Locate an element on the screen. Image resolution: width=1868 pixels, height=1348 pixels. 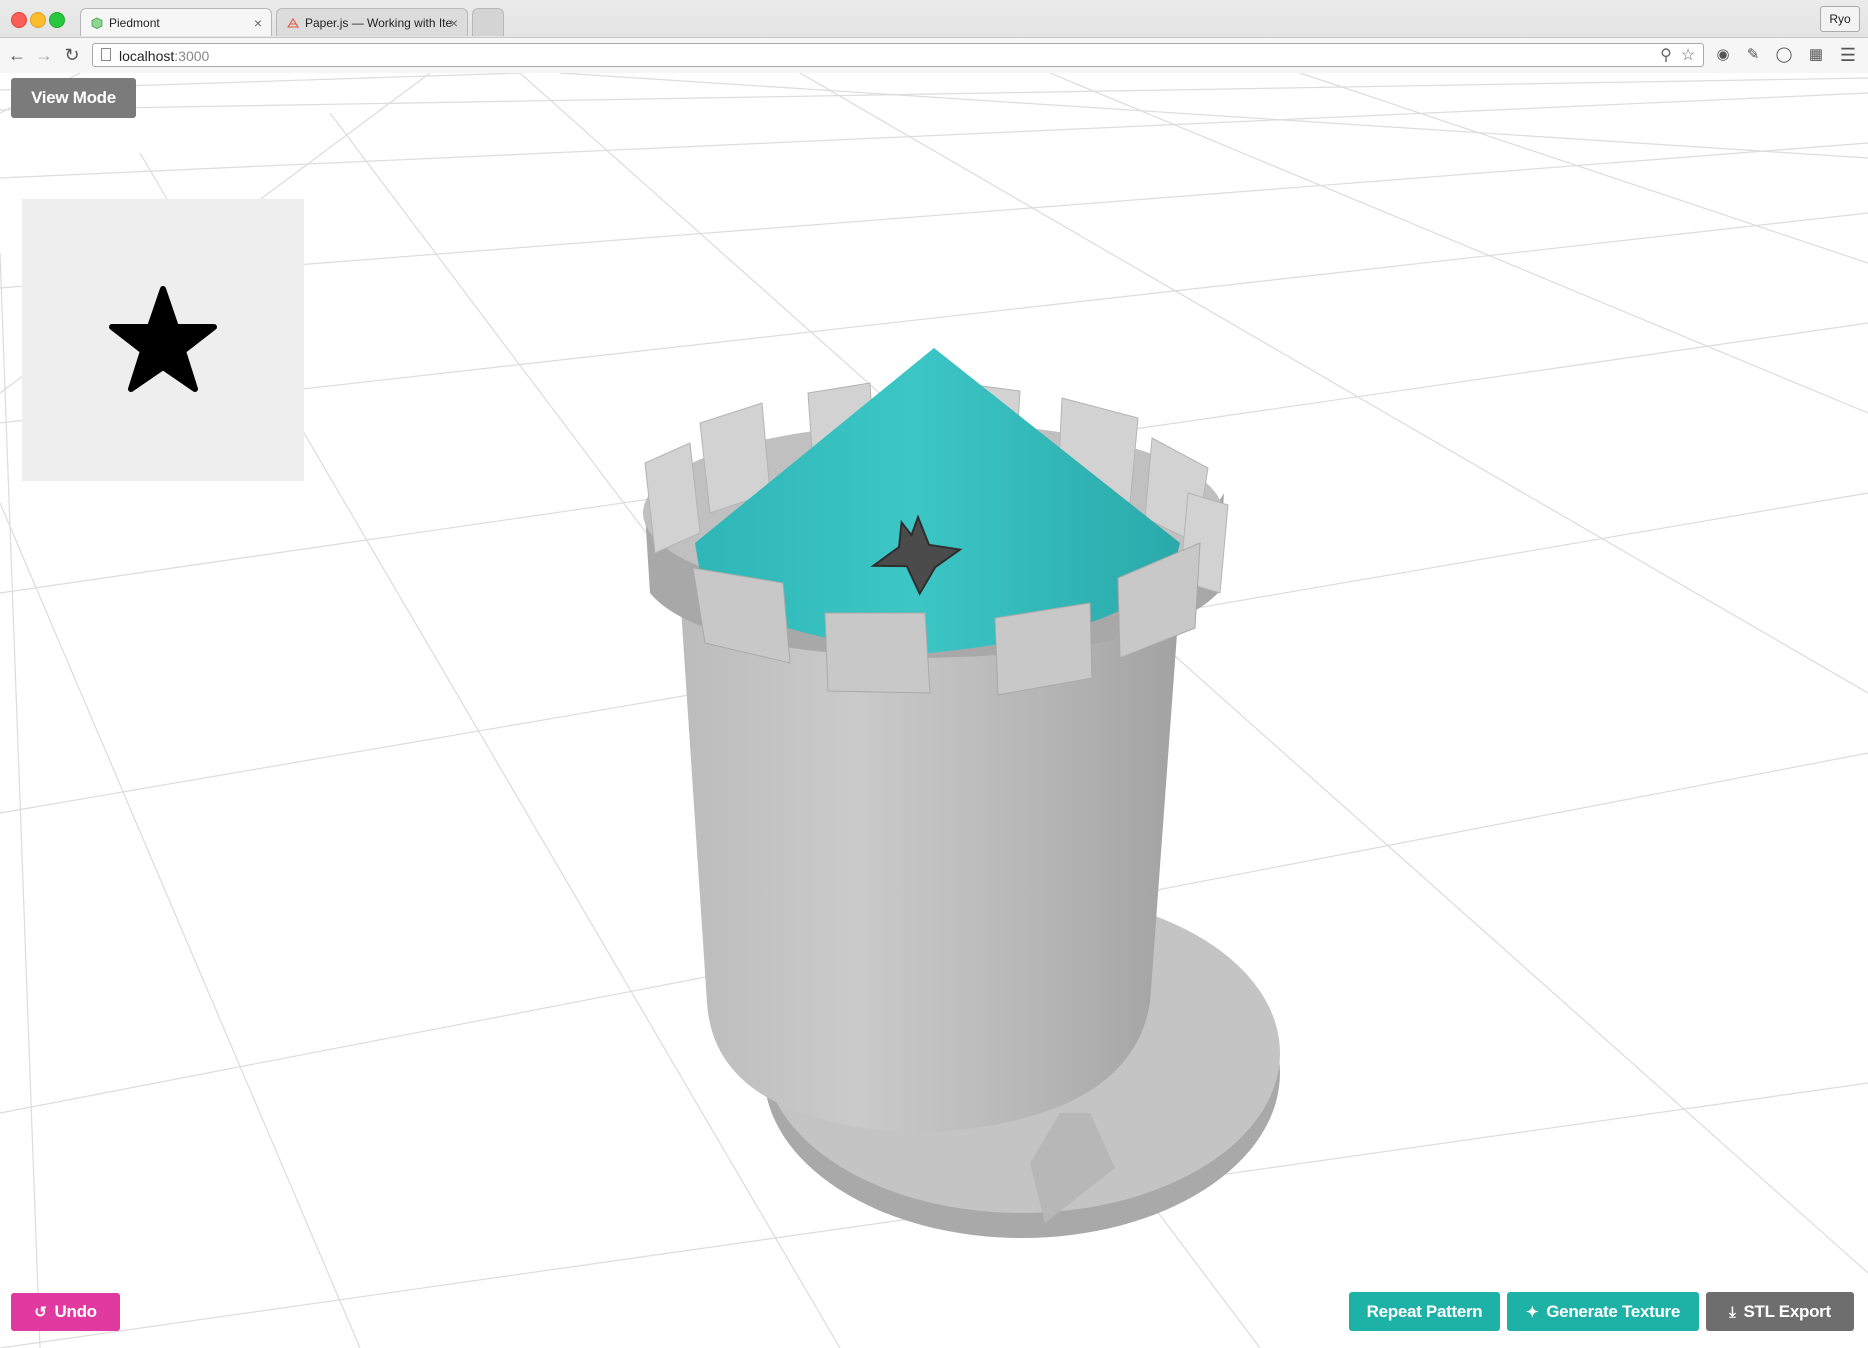
address-text: localhost:3000 is located at coordinates (164, 56).